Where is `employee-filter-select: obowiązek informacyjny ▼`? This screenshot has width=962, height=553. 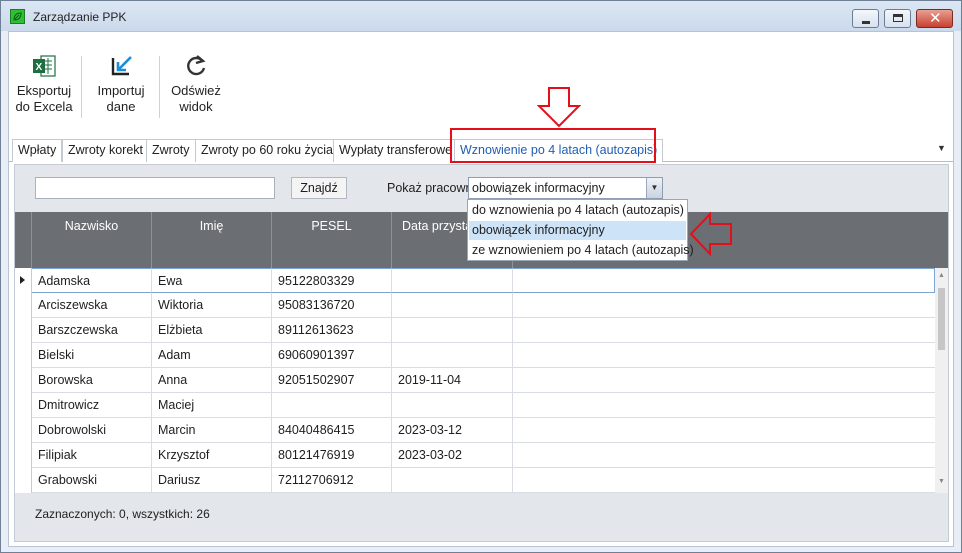 employee-filter-select: obowiązek informacyjny ▼ is located at coordinates (565, 188).